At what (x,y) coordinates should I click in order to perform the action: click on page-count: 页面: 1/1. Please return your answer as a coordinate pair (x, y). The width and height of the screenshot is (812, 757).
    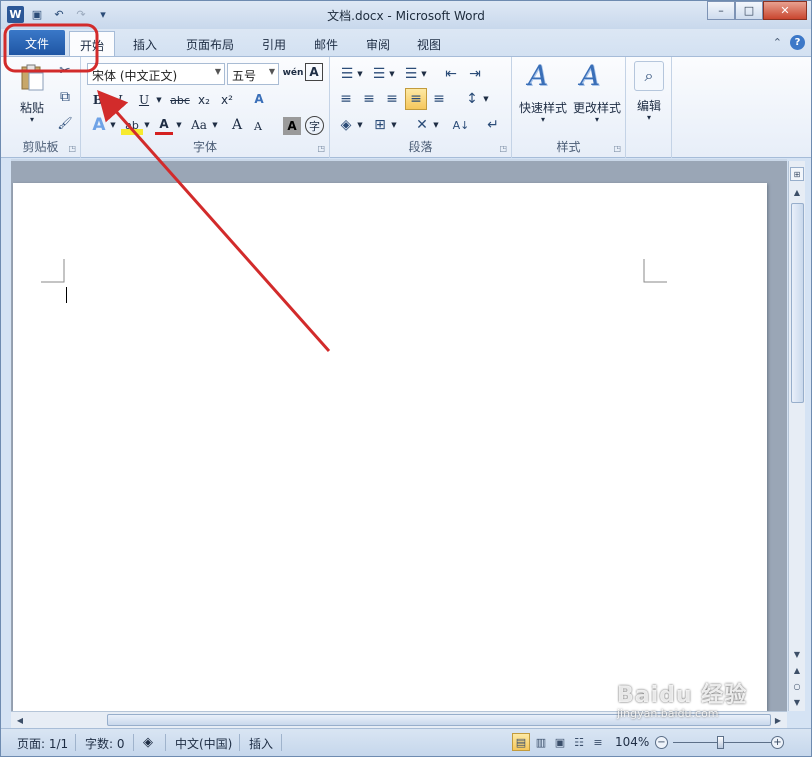
    Looking at the image, I should click on (42, 743).